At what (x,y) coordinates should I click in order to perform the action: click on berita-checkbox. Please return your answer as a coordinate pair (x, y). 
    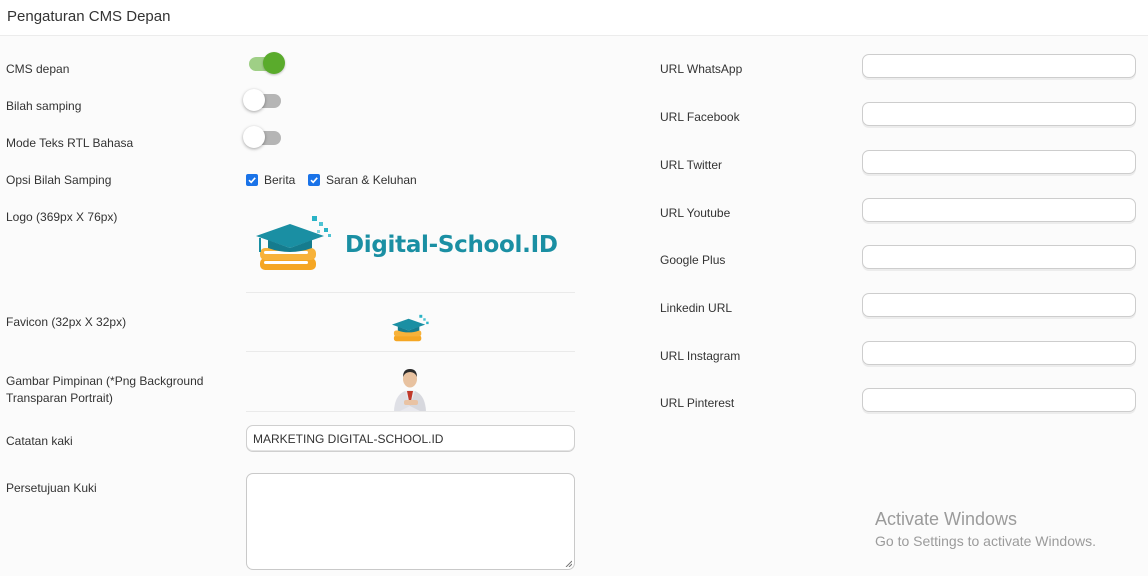
    Looking at the image, I should click on (252, 180).